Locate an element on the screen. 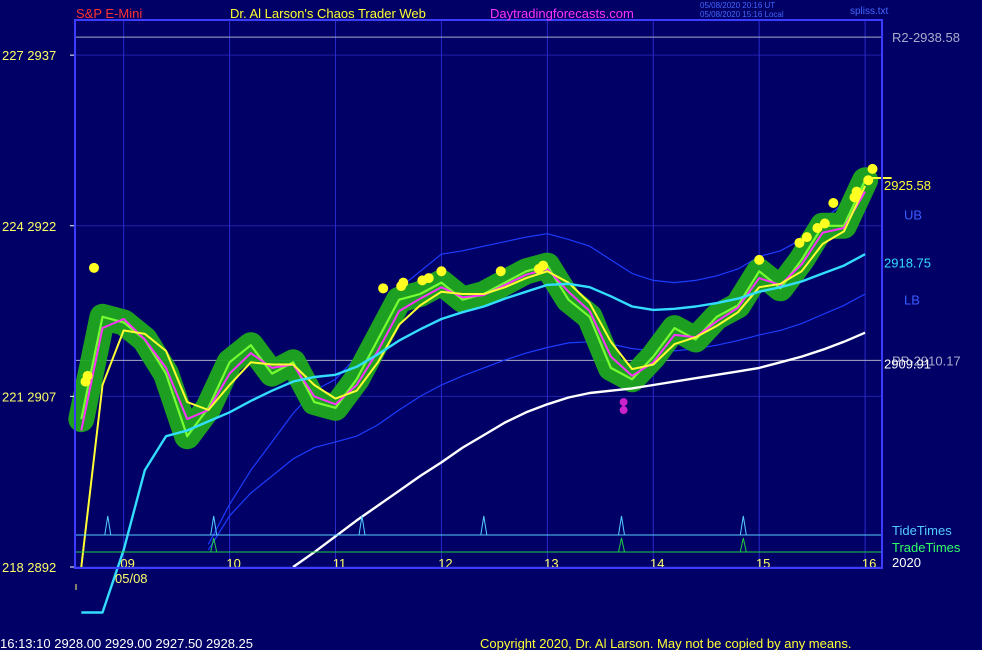 This screenshot has height=650, width=982. site-title: Dr. Al Larson's Chaos Trader Web is located at coordinates (328, 13).